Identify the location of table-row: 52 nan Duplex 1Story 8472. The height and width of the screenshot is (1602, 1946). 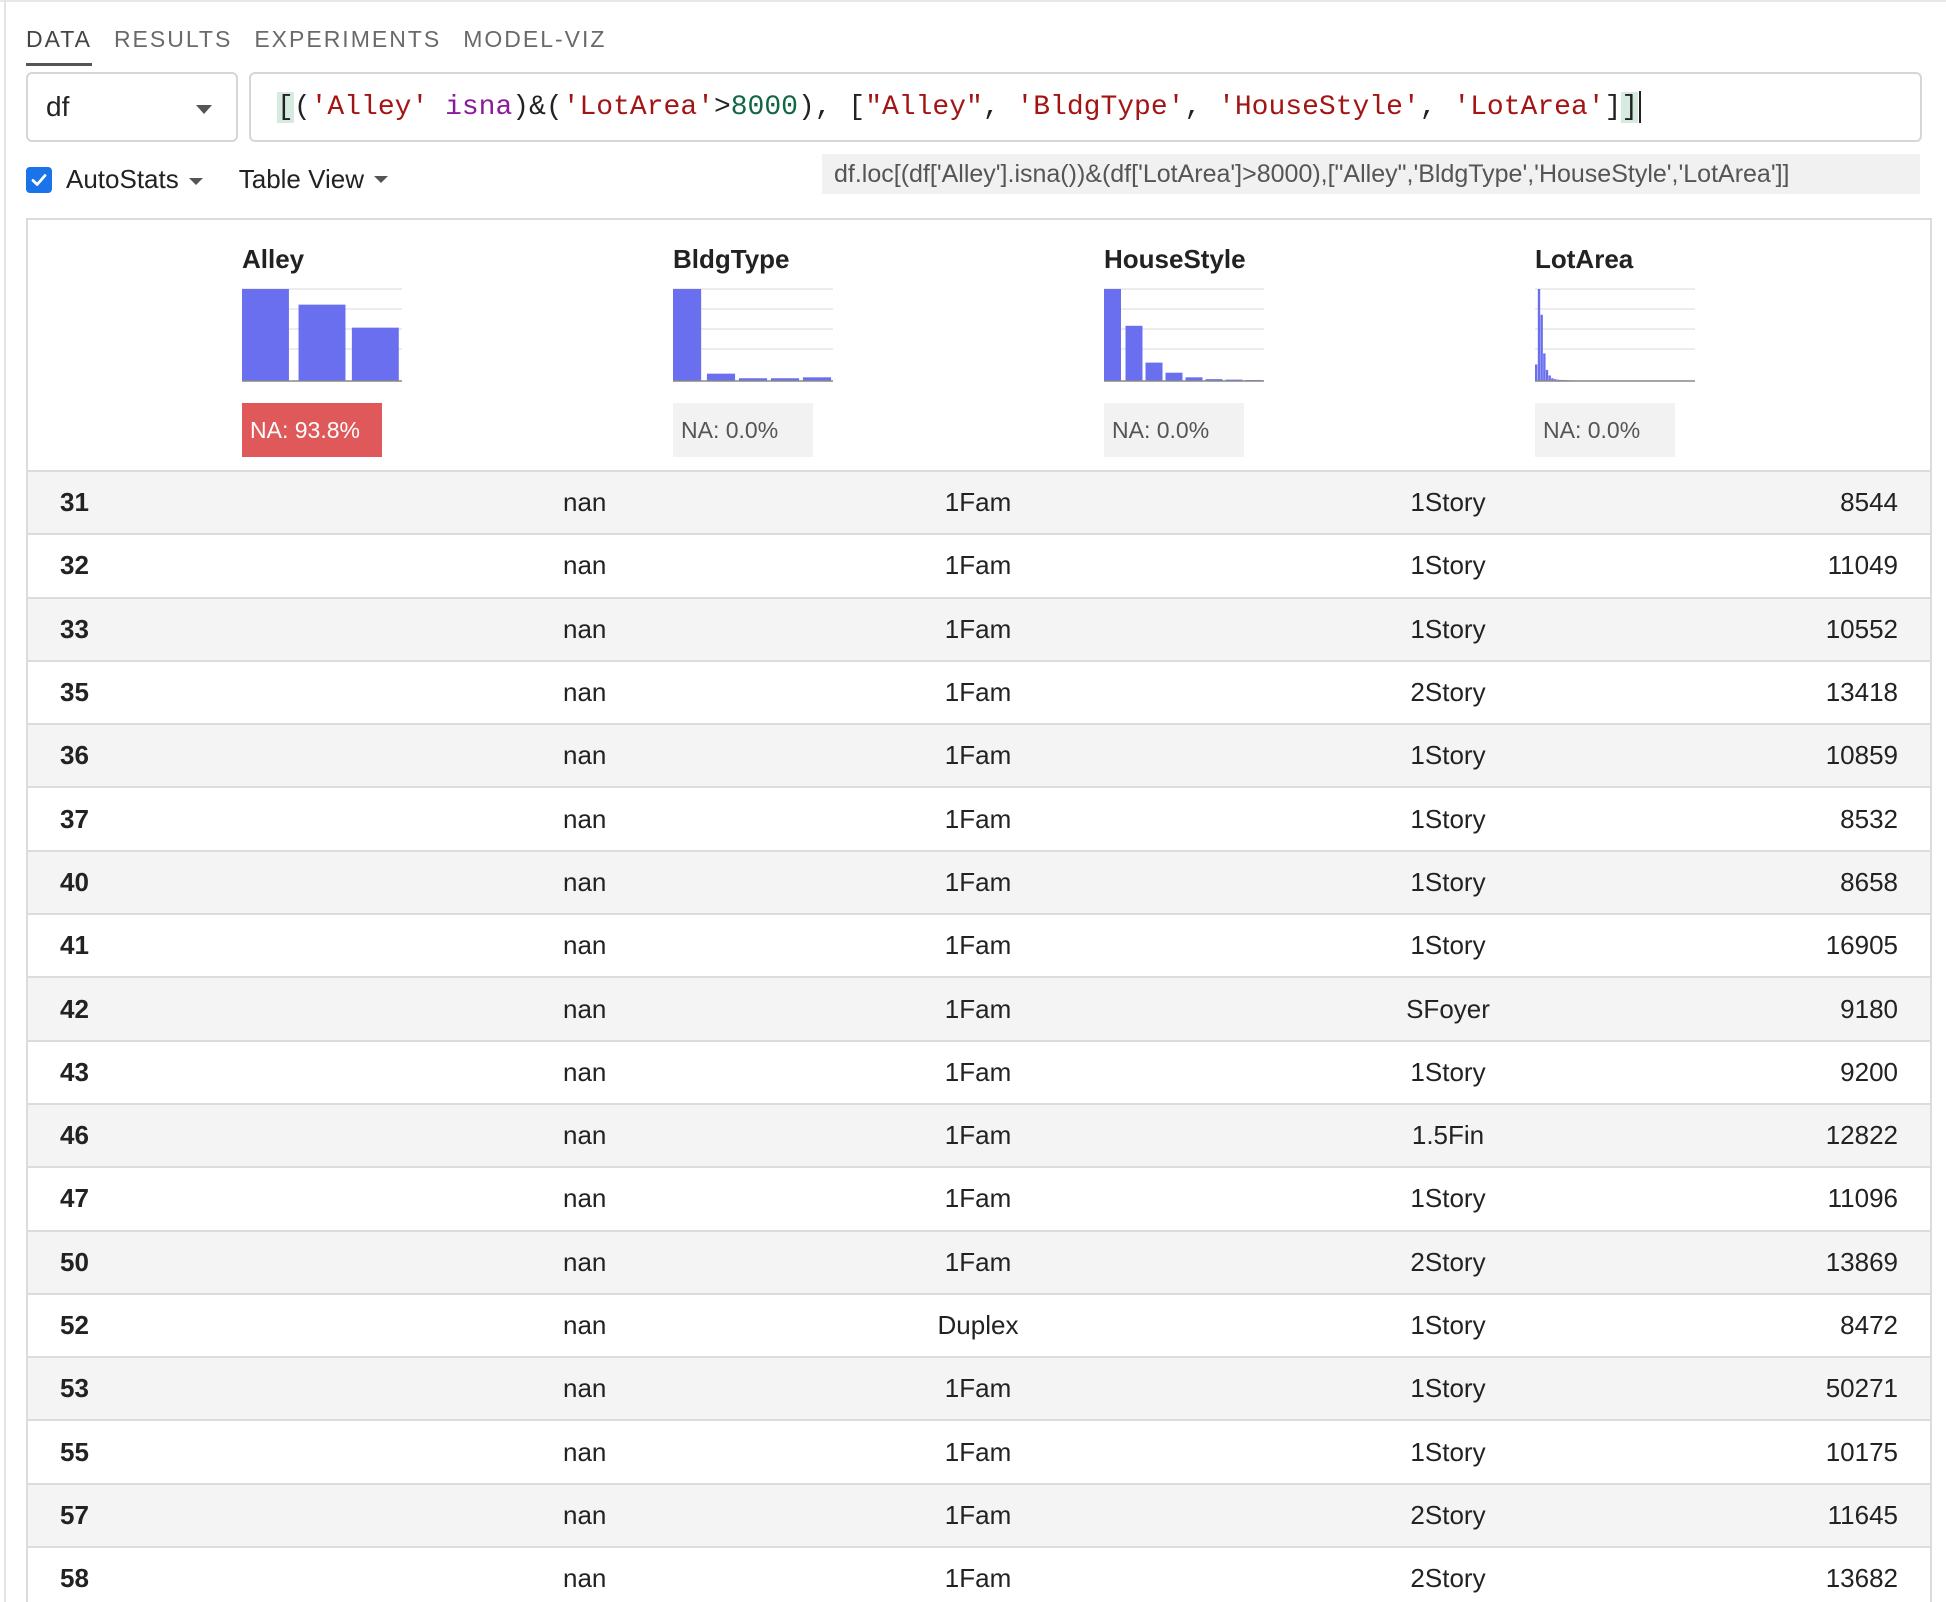
(979, 1327).